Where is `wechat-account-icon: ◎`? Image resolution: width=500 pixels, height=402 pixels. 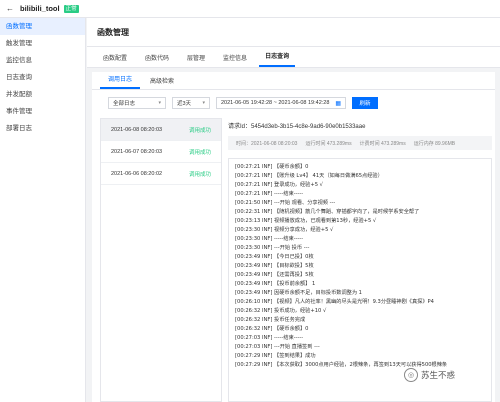 wechat-account-icon: ◎ is located at coordinates (411, 375).